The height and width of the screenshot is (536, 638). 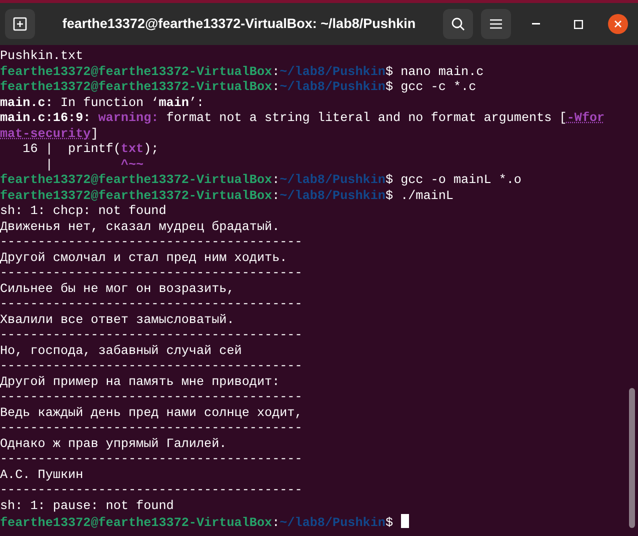 What do you see at coordinates (239, 23) in the screenshot?
I see `window-title: fearthe13372@fearthe13372-VirtualBox: ~/lab8/Pushkin` at bounding box center [239, 23].